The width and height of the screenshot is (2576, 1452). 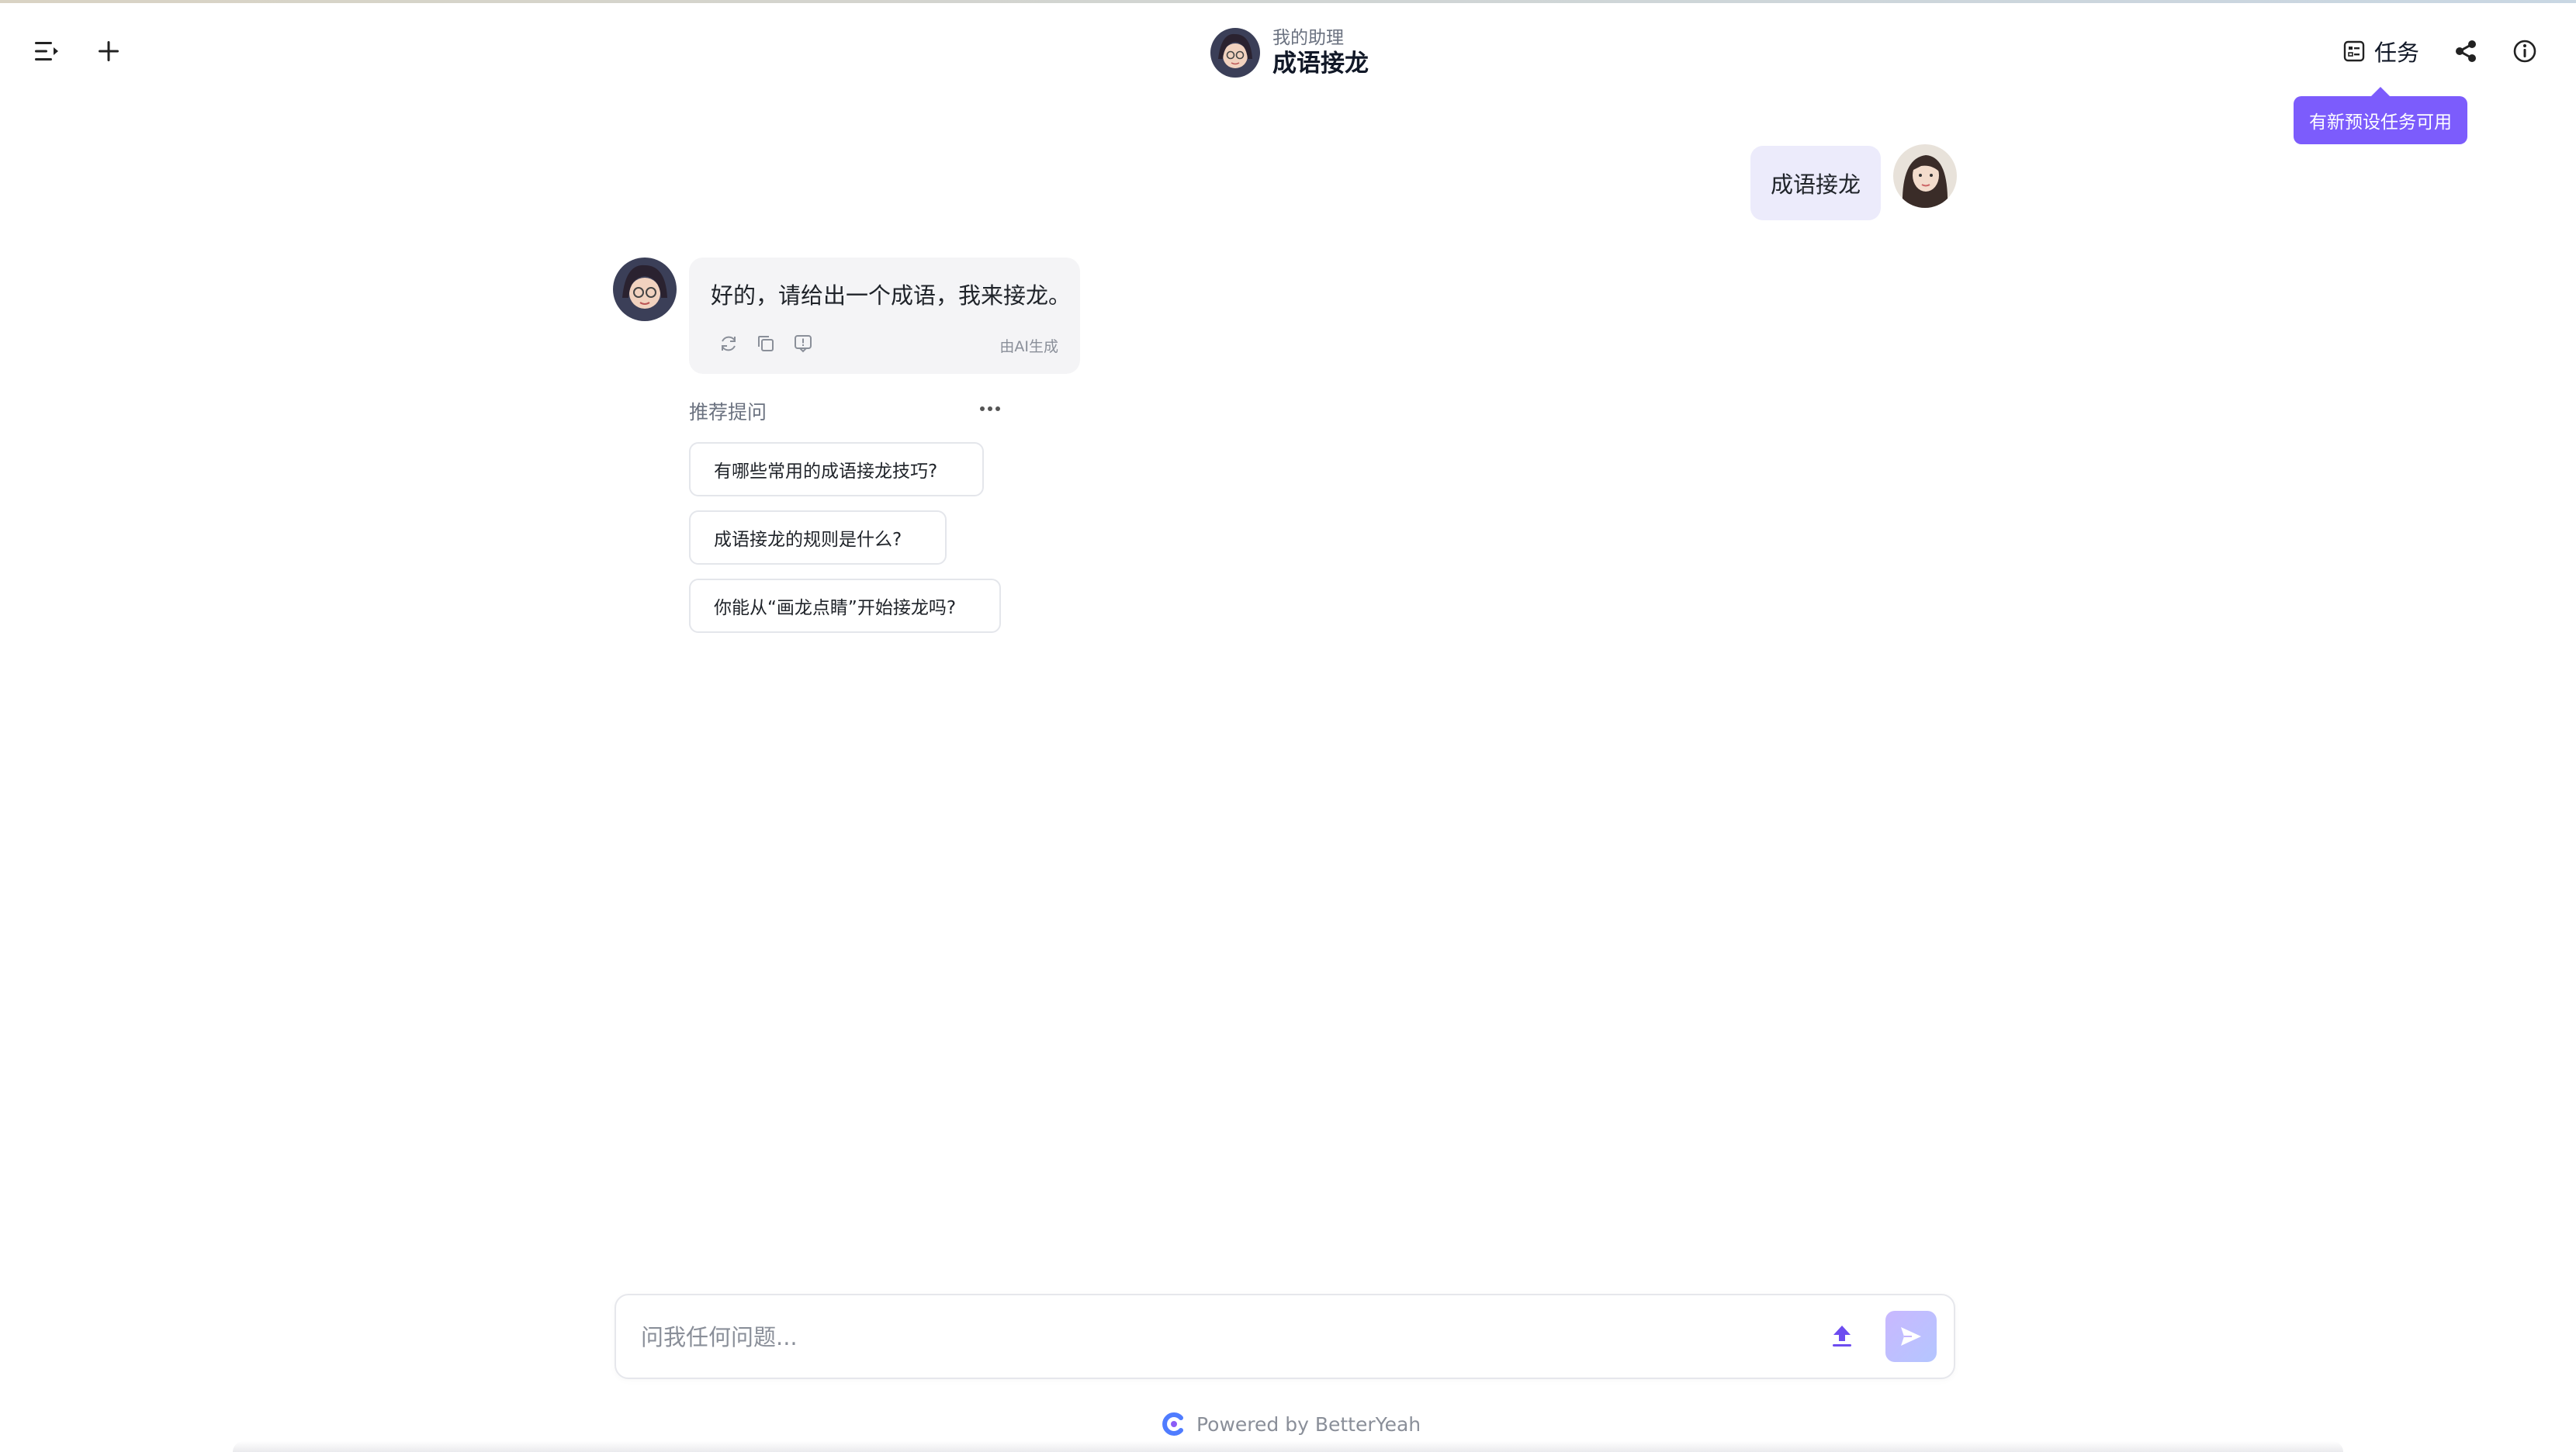 I want to click on new-task-tooltip: 有新预设任务可用, so click(x=2380, y=115).